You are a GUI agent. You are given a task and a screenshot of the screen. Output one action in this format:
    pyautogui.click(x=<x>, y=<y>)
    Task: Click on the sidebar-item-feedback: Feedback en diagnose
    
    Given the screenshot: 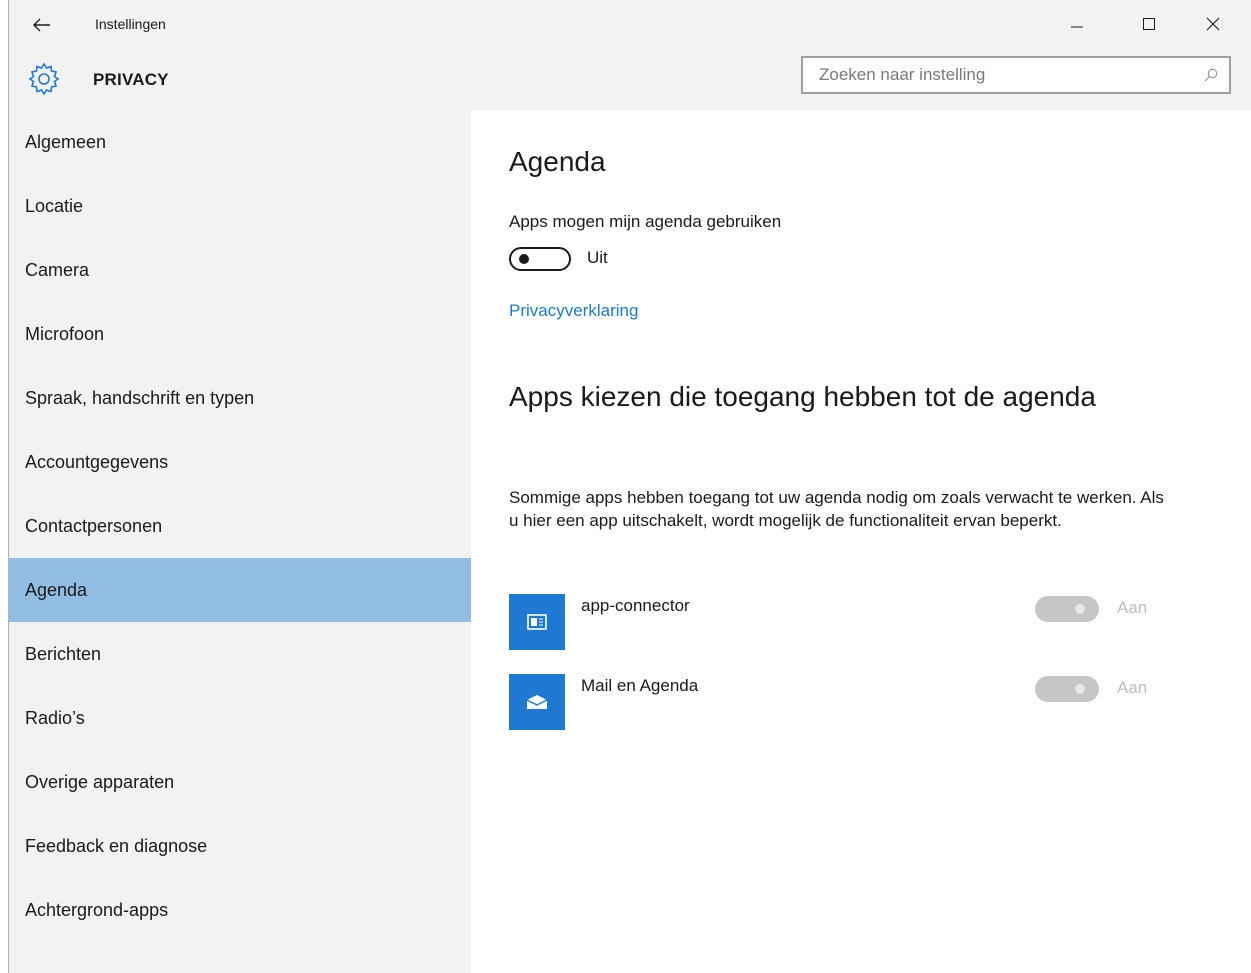 What is the action you would take?
    pyautogui.click(x=240, y=846)
    